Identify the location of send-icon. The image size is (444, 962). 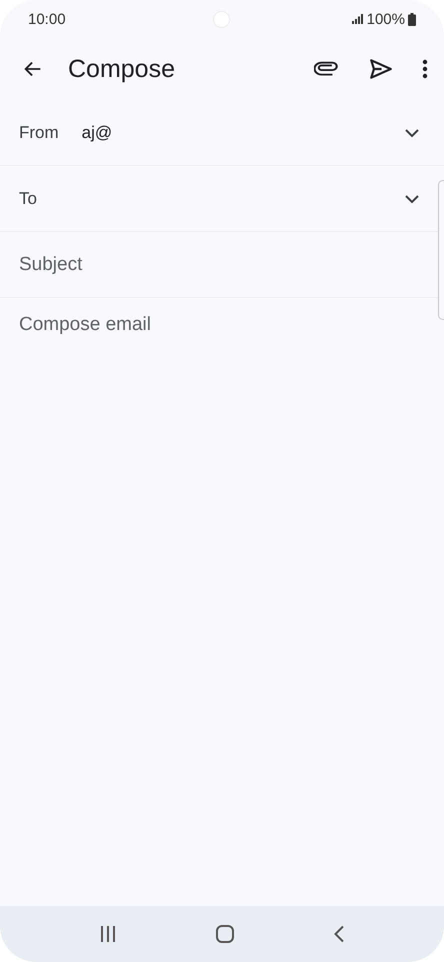
(381, 69).